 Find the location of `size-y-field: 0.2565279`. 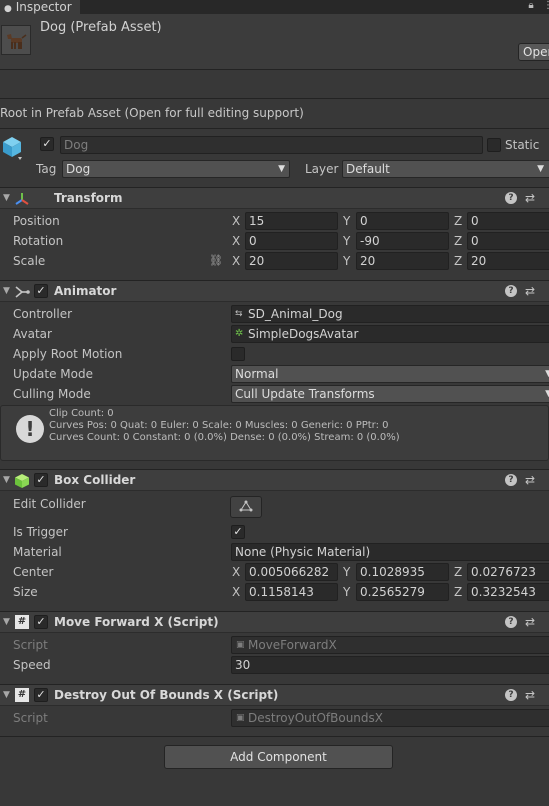

size-y-field: 0.2565279 is located at coordinates (402, 592).